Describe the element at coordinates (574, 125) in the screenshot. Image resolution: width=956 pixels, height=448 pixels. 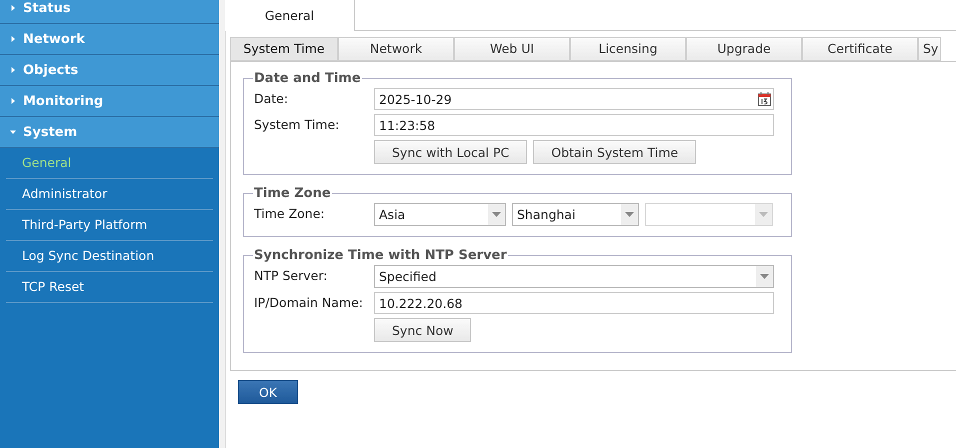
I see `input-field: 11:23:58` at that location.